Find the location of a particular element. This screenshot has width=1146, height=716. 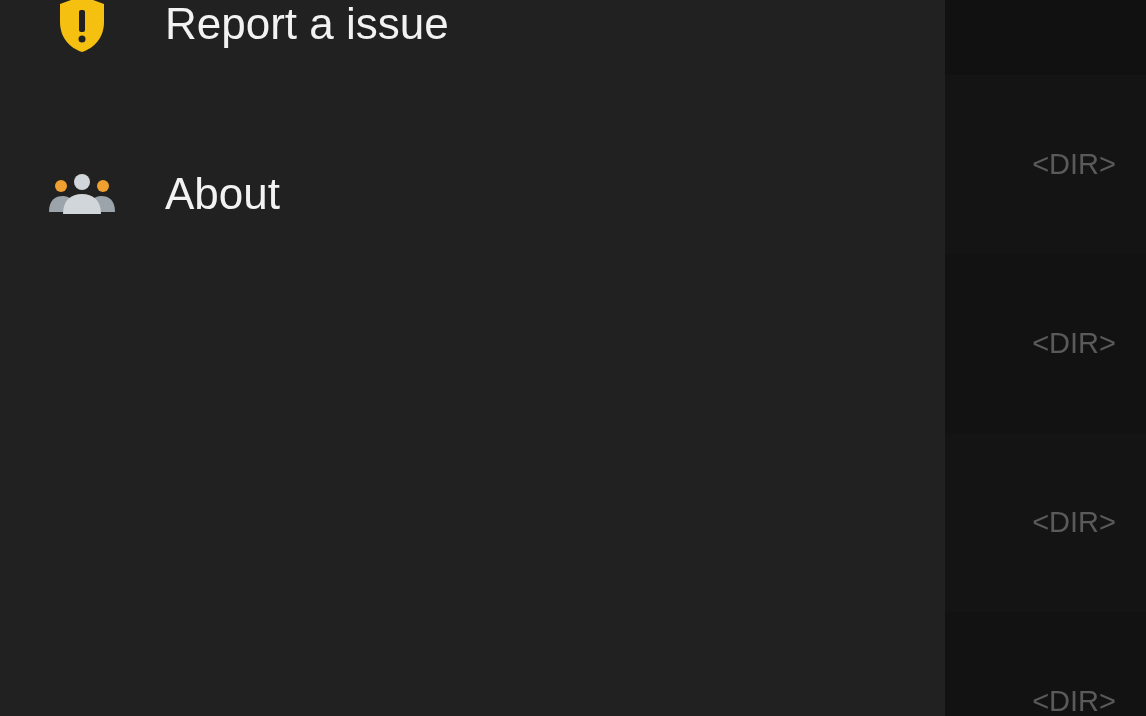

drawer-item: Report a issue is located at coordinates (472, 50).